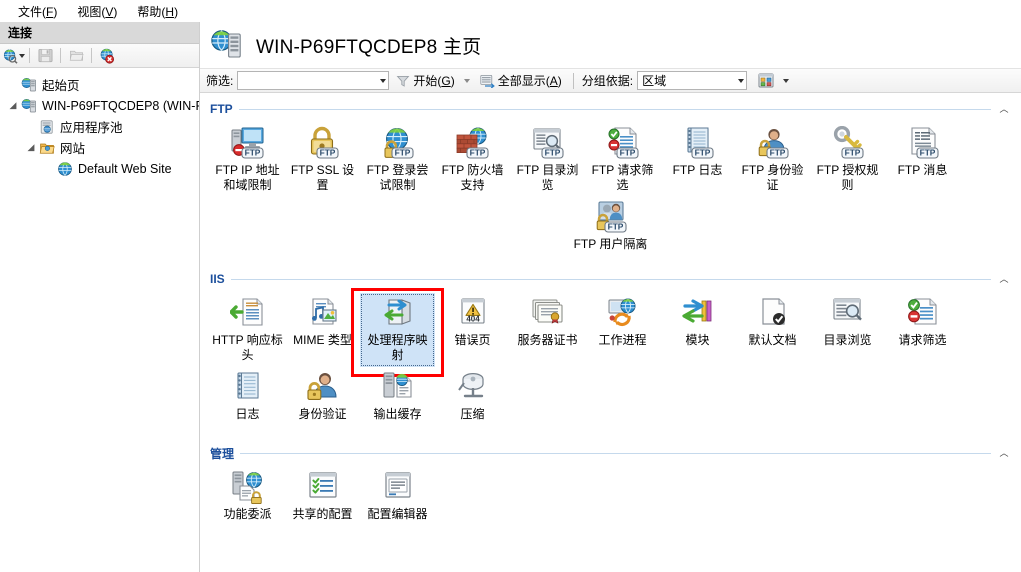 The image size is (1021, 572). Describe the element at coordinates (623, 143) in the screenshot. I see `ftp-request-filtering-icon: FTP` at that location.